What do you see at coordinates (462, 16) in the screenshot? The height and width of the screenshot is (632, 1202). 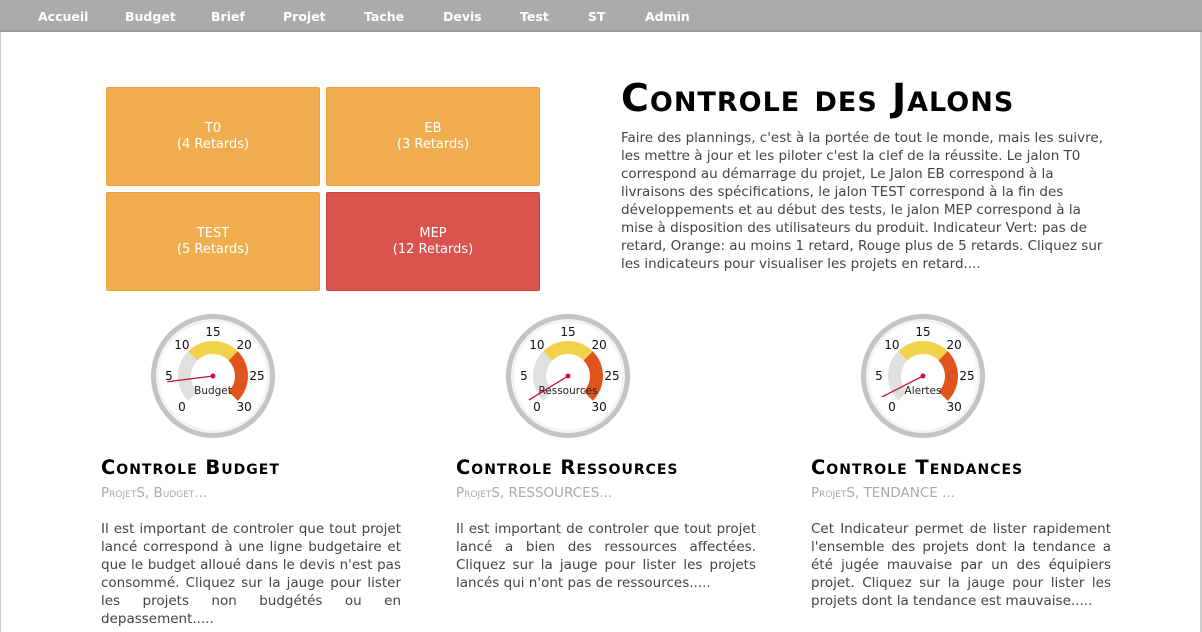 I see `nav-item-devis: Devis` at bounding box center [462, 16].